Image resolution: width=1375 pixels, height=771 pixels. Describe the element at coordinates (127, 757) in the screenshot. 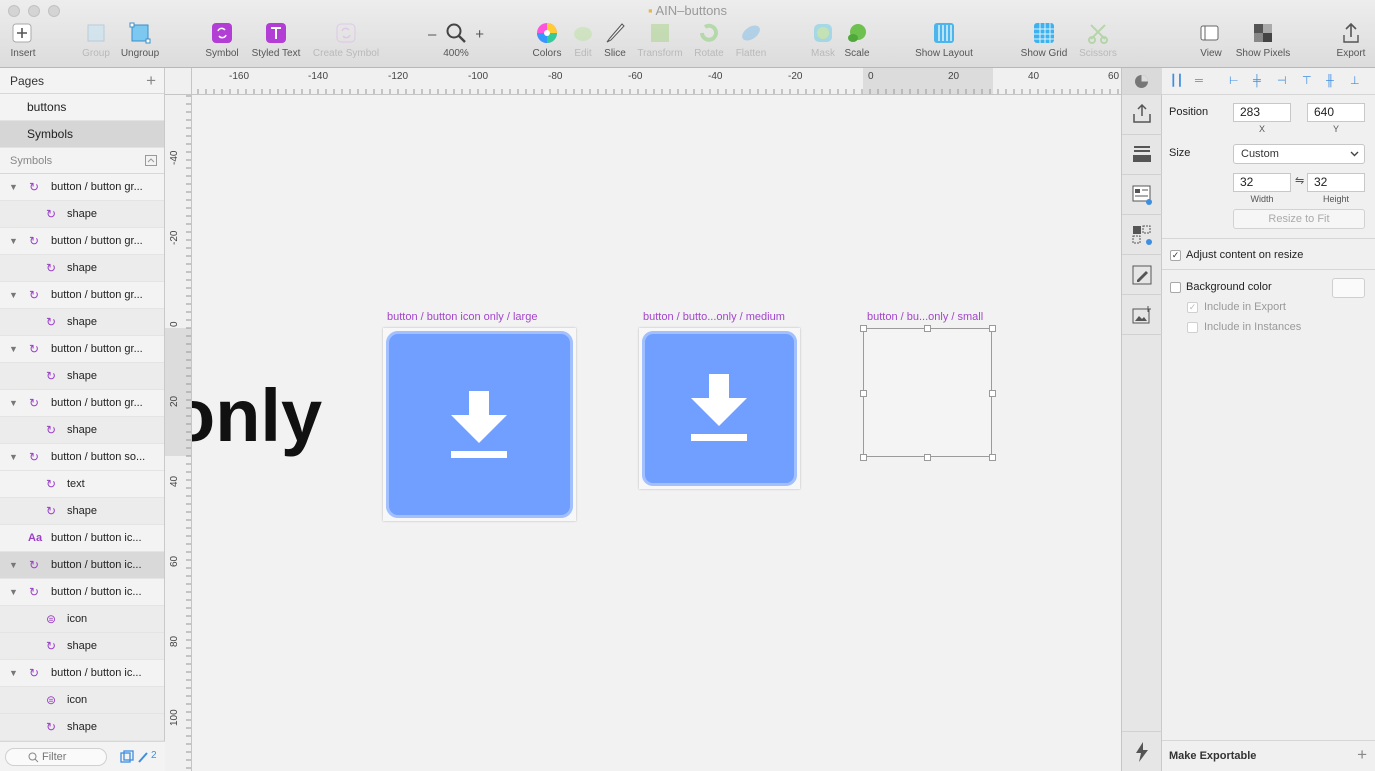

I see `symbols-filter-icon` at that location.